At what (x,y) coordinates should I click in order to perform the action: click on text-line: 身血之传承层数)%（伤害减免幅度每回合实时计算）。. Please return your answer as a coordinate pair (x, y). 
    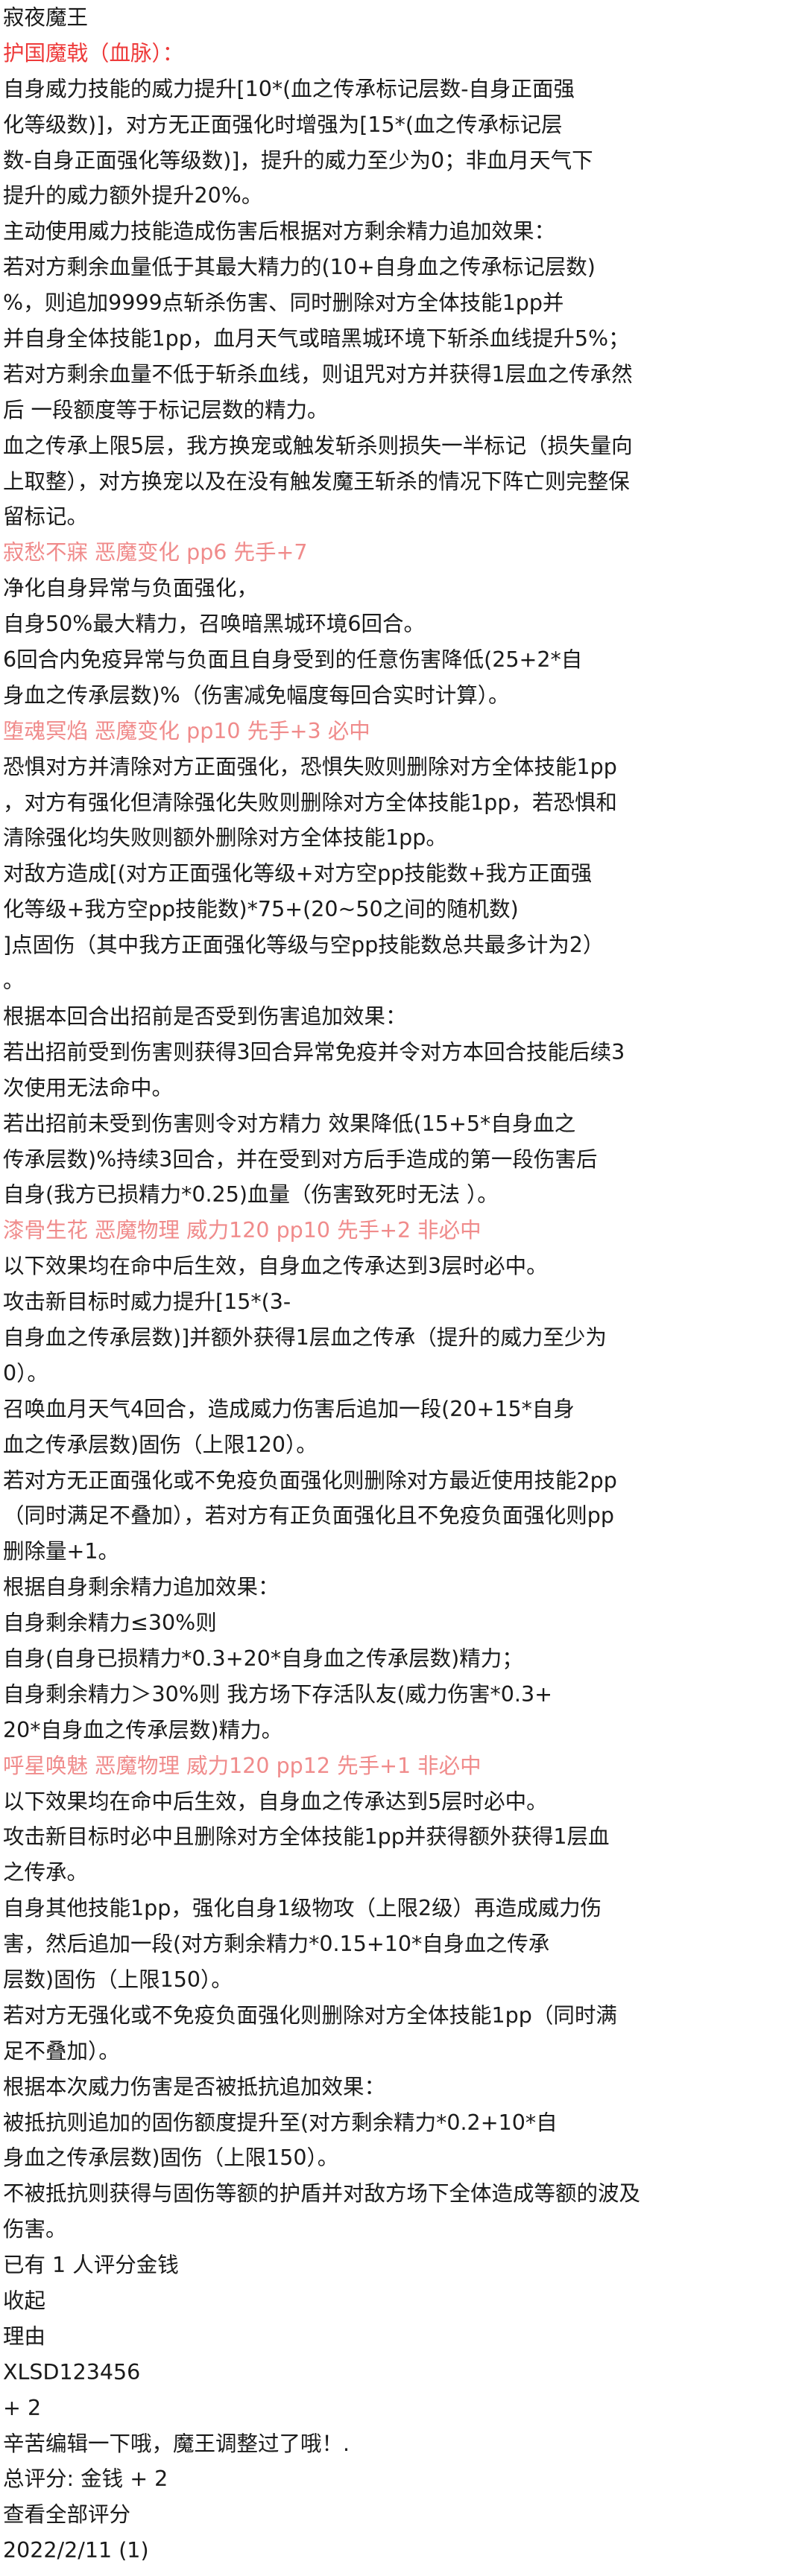
    Looking at the image, I should click on (256, 695).